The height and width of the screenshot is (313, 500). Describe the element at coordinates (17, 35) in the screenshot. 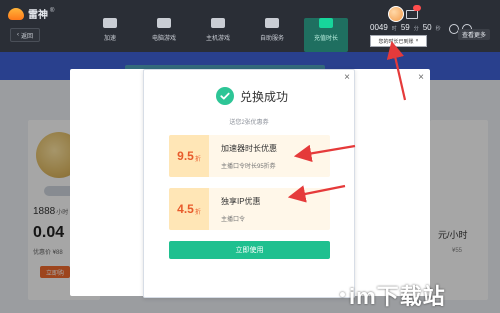

I see `chevron-left-icon: ‹` at that location.